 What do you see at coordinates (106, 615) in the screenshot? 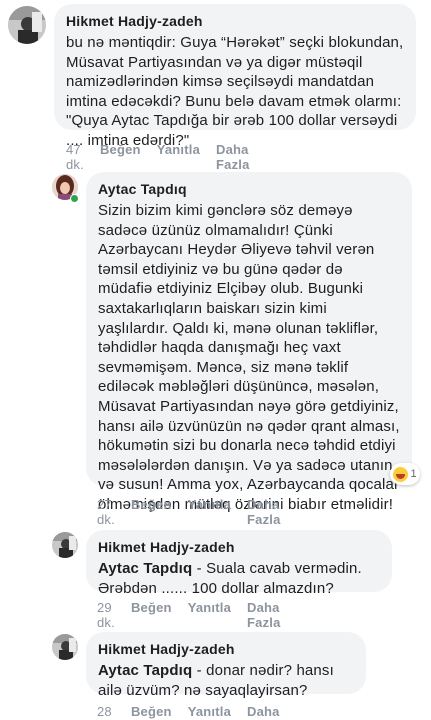
I see `comment-timestamp: 29 dk.` at bounding box center [106, 615].